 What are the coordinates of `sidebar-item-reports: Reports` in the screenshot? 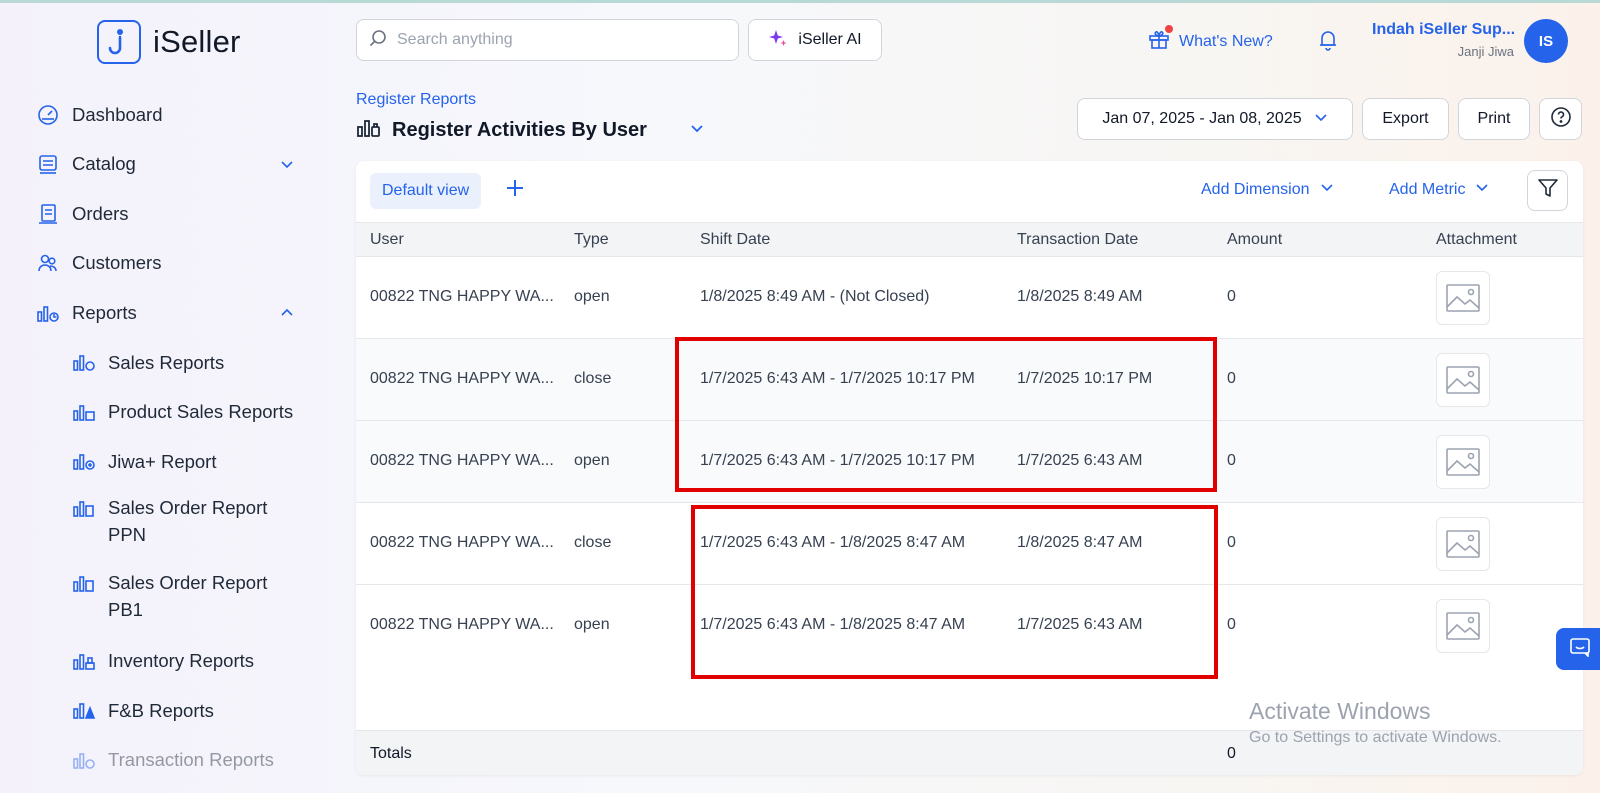 It's located at (171, 313).